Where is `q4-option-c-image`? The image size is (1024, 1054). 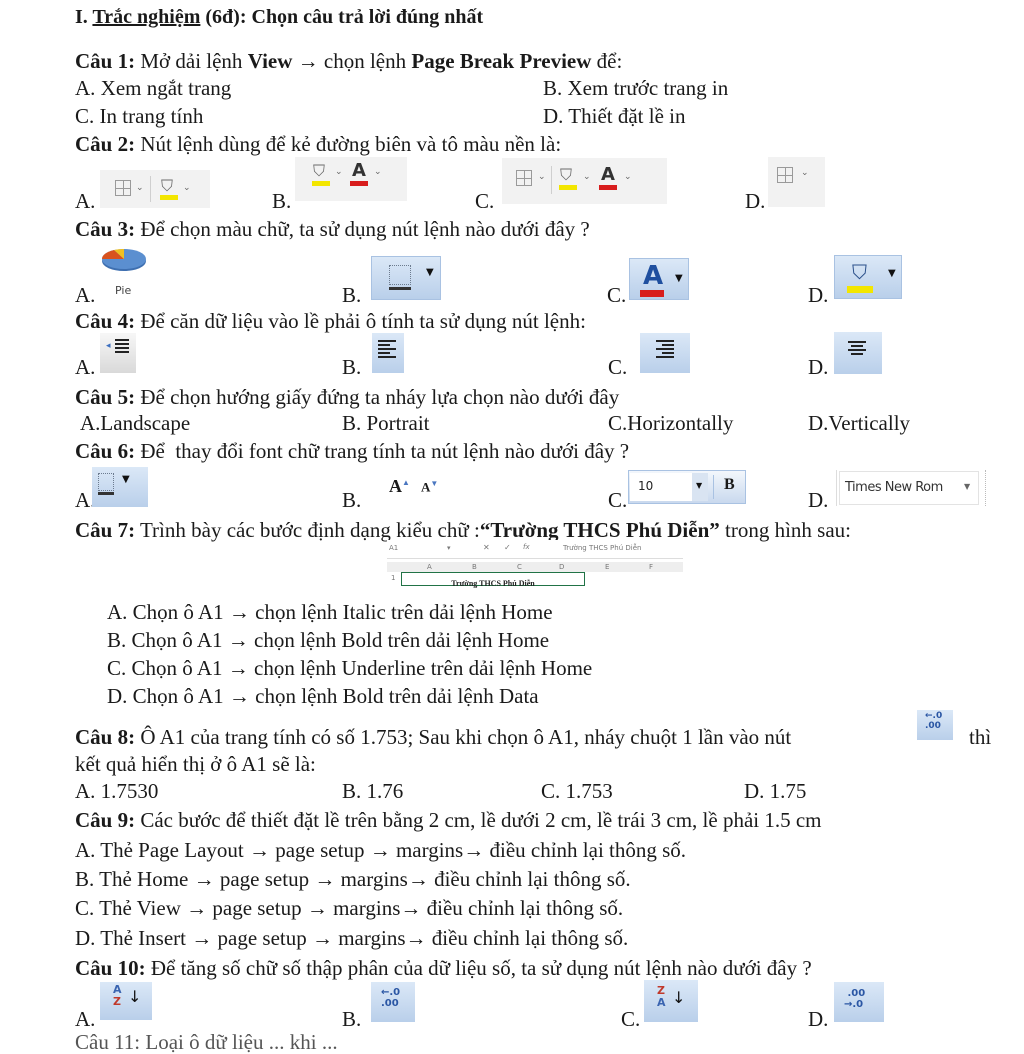 q4-option-c-image is located at coordinates (665, 353).